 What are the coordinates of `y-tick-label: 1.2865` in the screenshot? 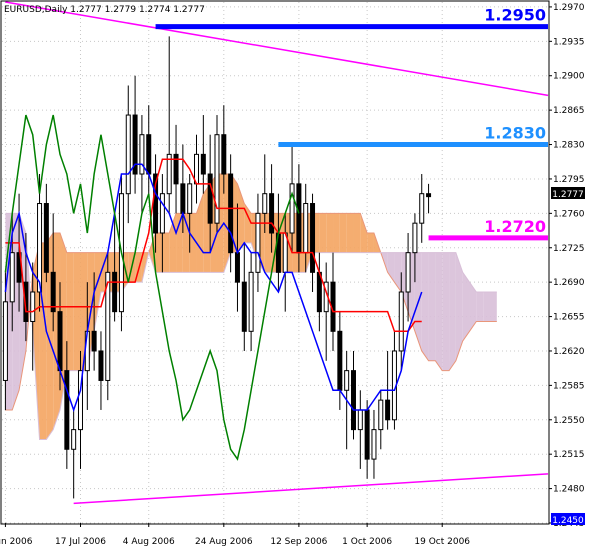 It's located at (569, 111).